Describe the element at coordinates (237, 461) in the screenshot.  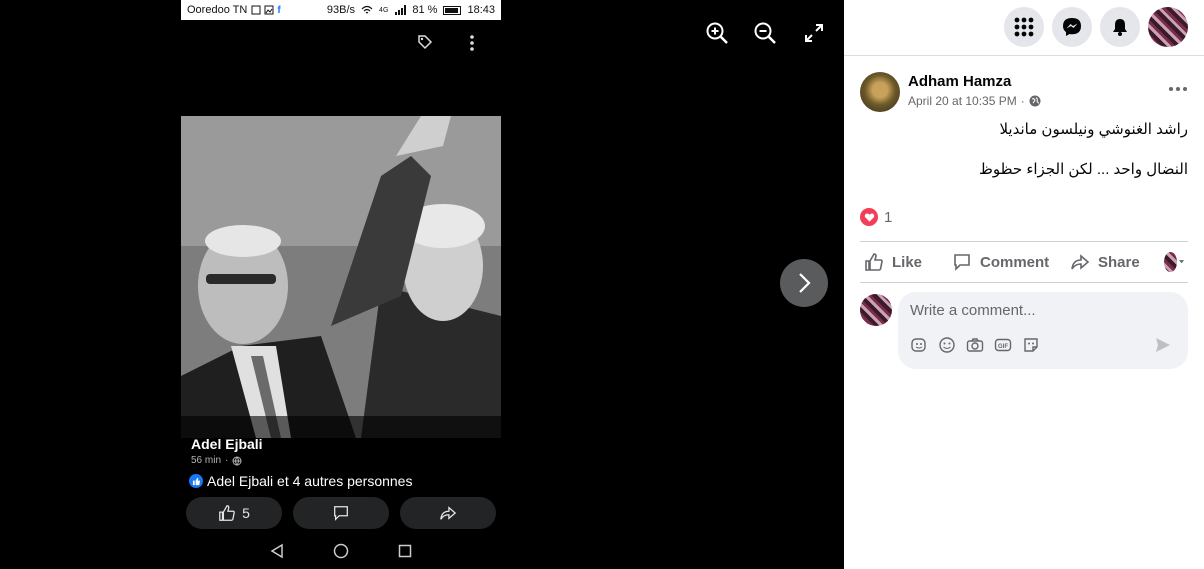
I see `globe-icon` at that location.